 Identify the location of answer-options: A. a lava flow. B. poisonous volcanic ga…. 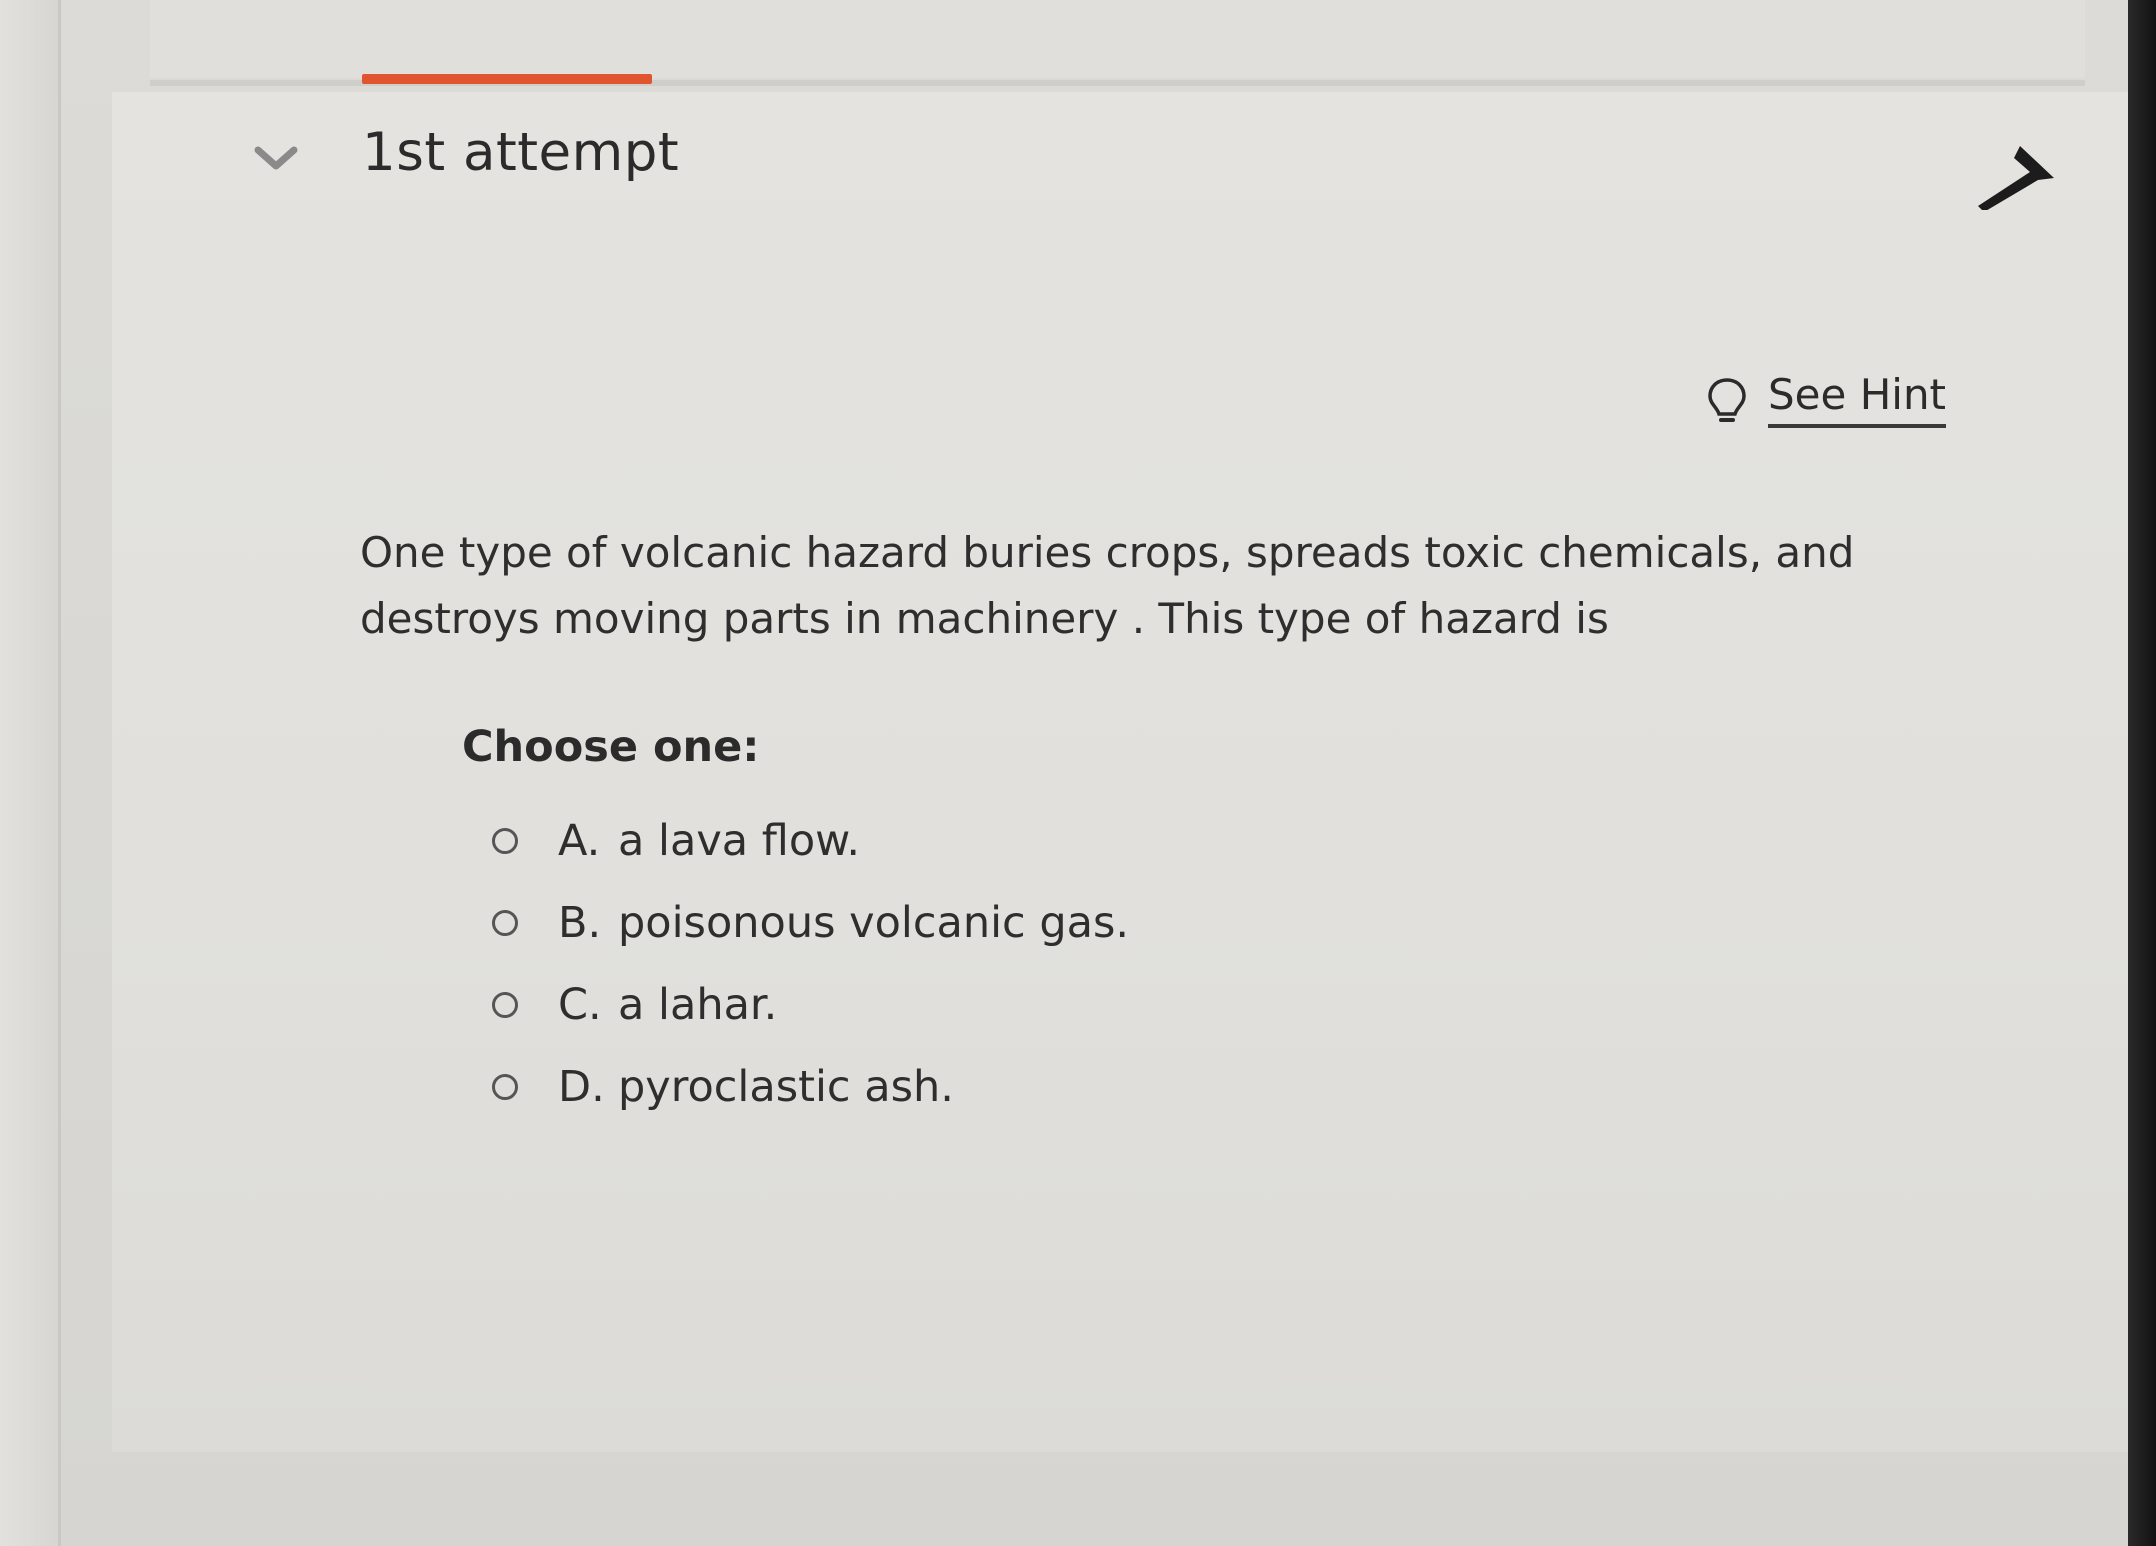
(1080, 964).